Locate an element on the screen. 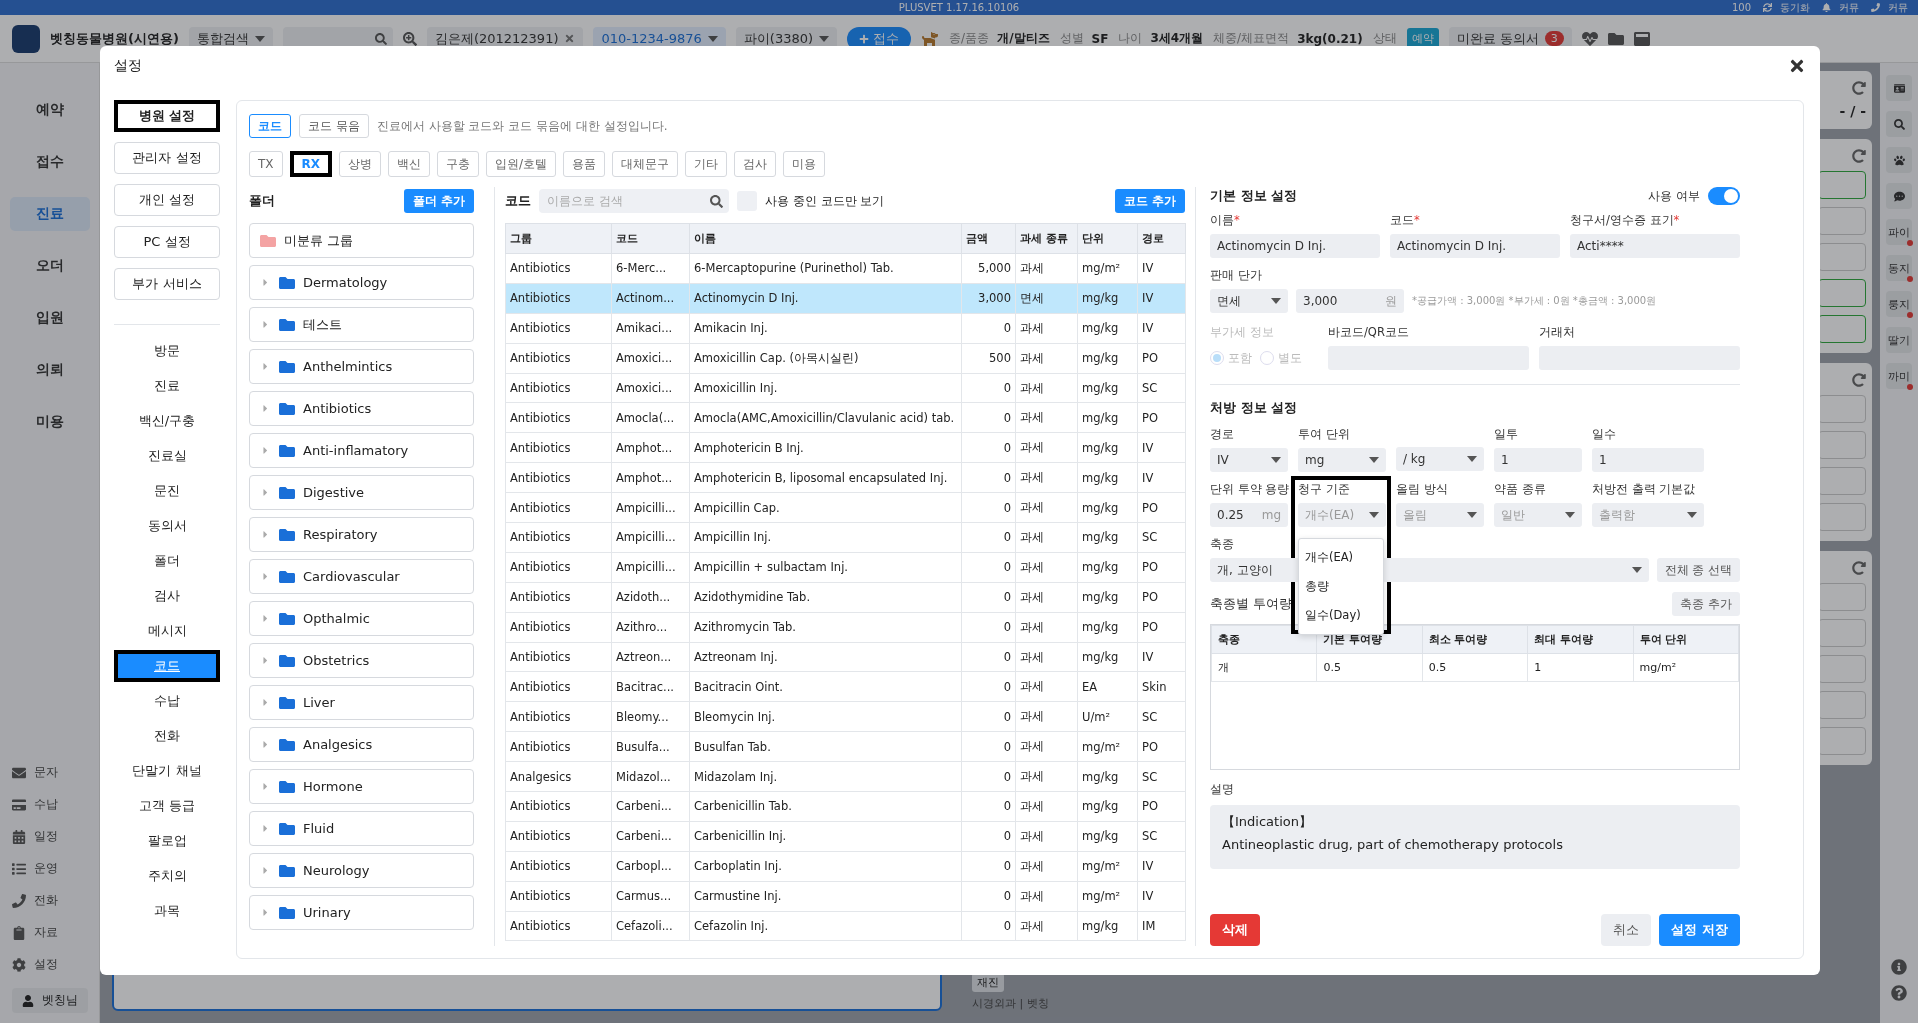  settings-menu-item: 고객 등급 is located at coordinates (167, 806).